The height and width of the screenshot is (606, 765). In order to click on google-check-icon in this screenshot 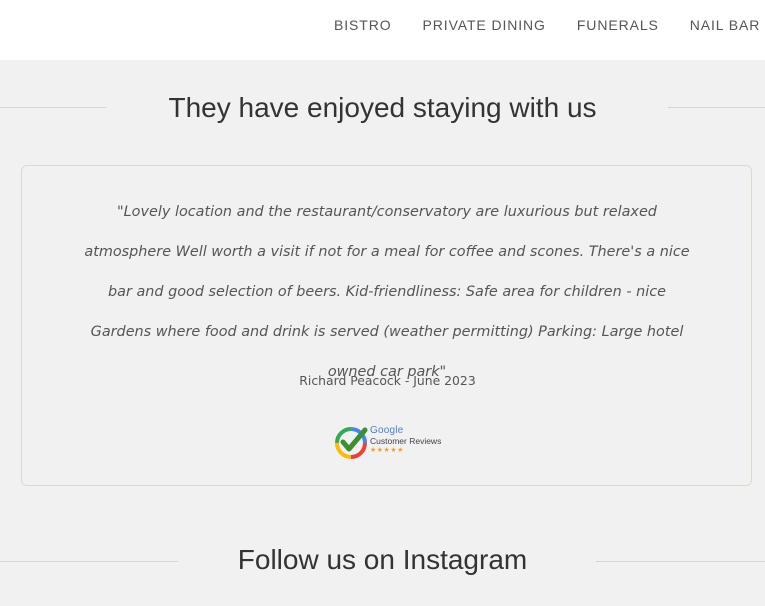, I will do `click(351, 443)`.